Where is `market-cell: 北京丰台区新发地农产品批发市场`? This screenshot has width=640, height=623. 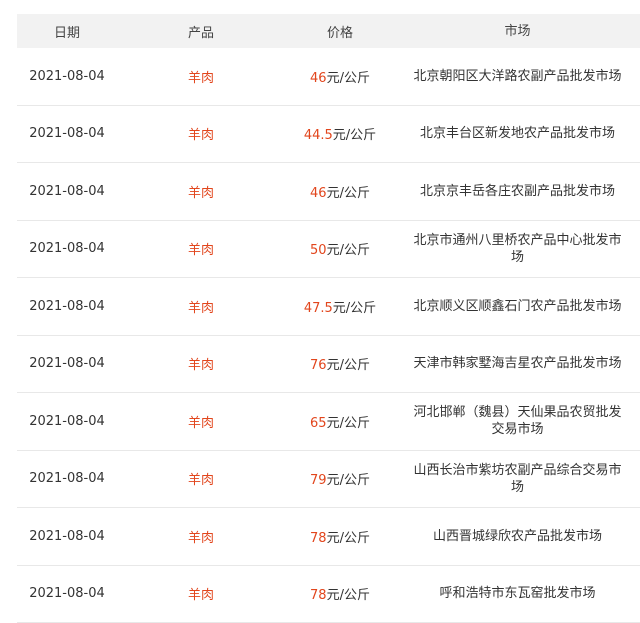 market-cell: 北京丰台区新发地农产品批发市场 is located at coordinates (517, 133).